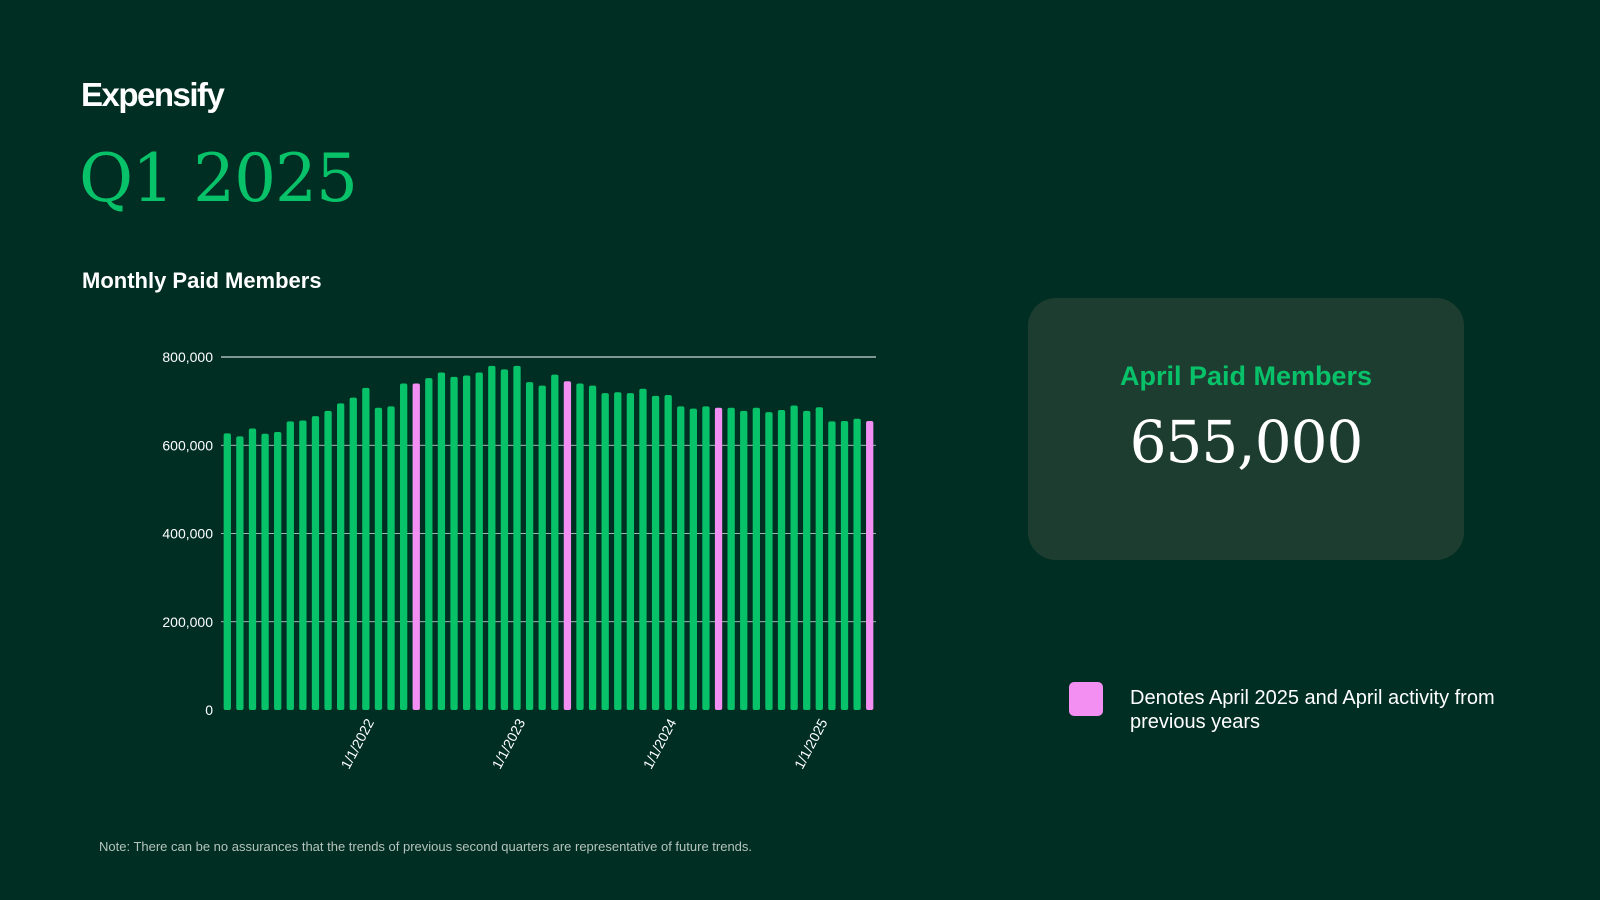 Image resolution: width=1600 pixels, height=900 pixels. What do you see at coordinates (187, 445) in the screenshot?
I see `y-tick-label: 600,000` at bounding box center [187, 445].